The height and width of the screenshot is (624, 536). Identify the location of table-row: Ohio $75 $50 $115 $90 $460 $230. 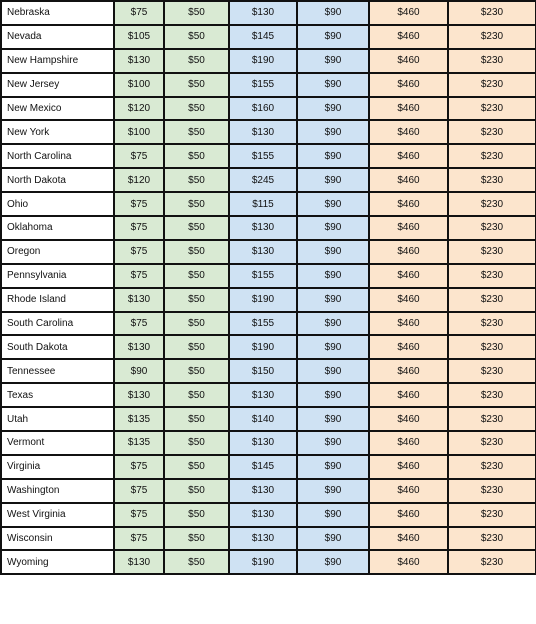
(268, 204).